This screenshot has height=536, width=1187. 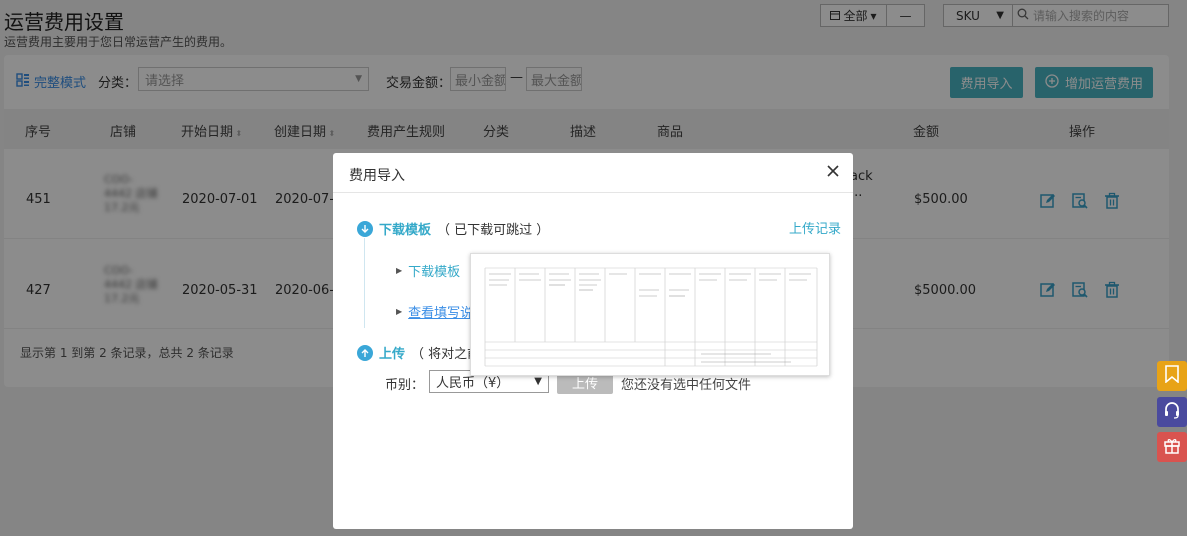 I want to click on gift-widget, so click(x=1172, y=447).